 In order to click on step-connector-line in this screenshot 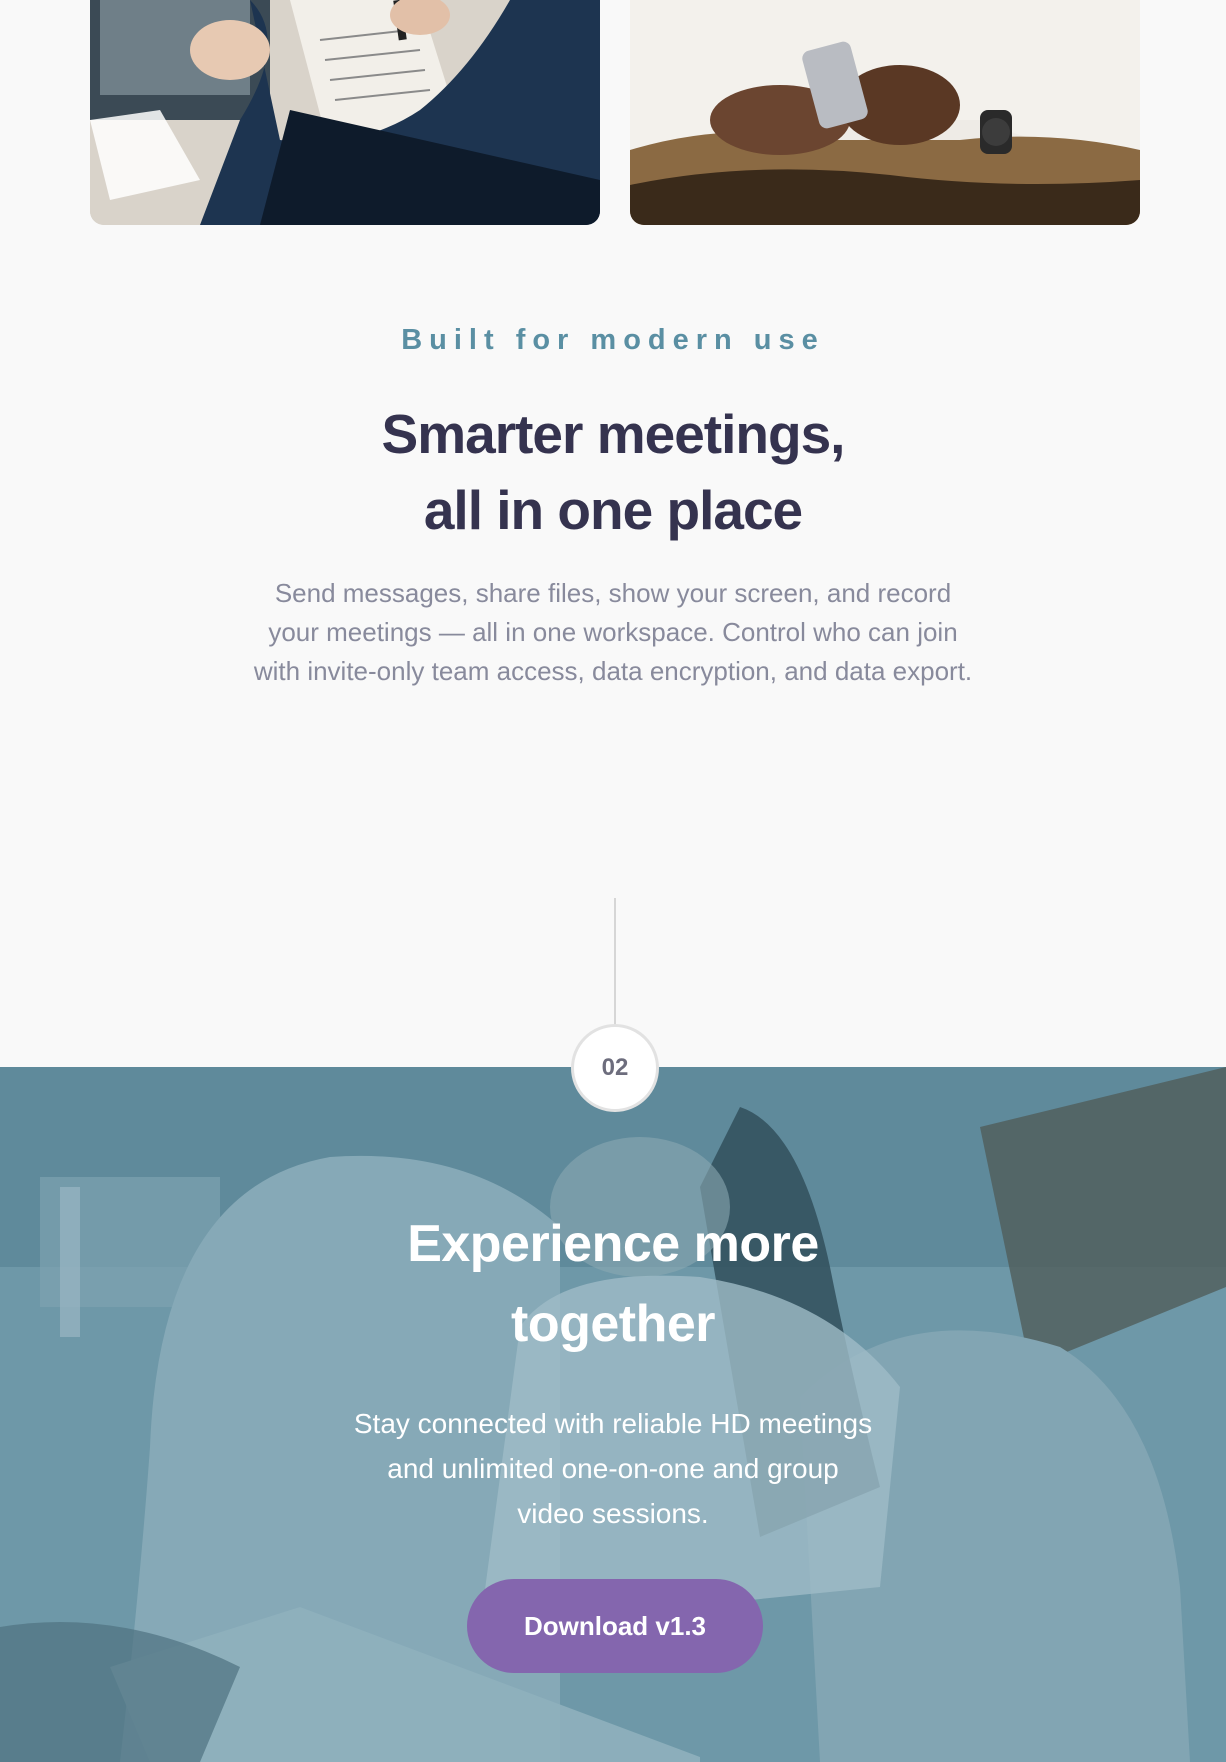, I will do `click(615, 961)`.